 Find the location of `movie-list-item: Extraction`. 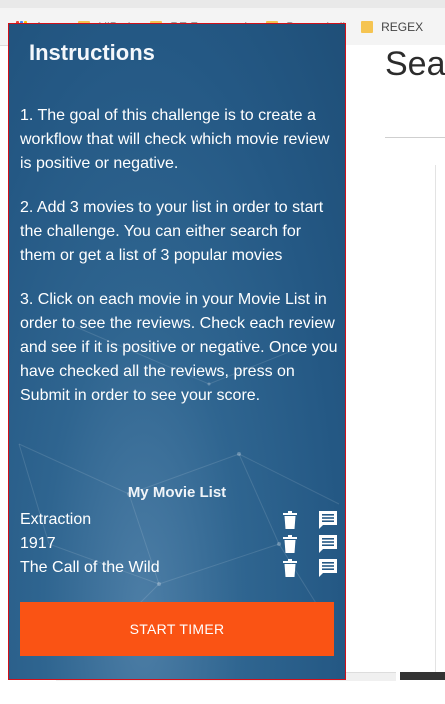

movie-list-item: Extraction is located at coordinates (179, 520).